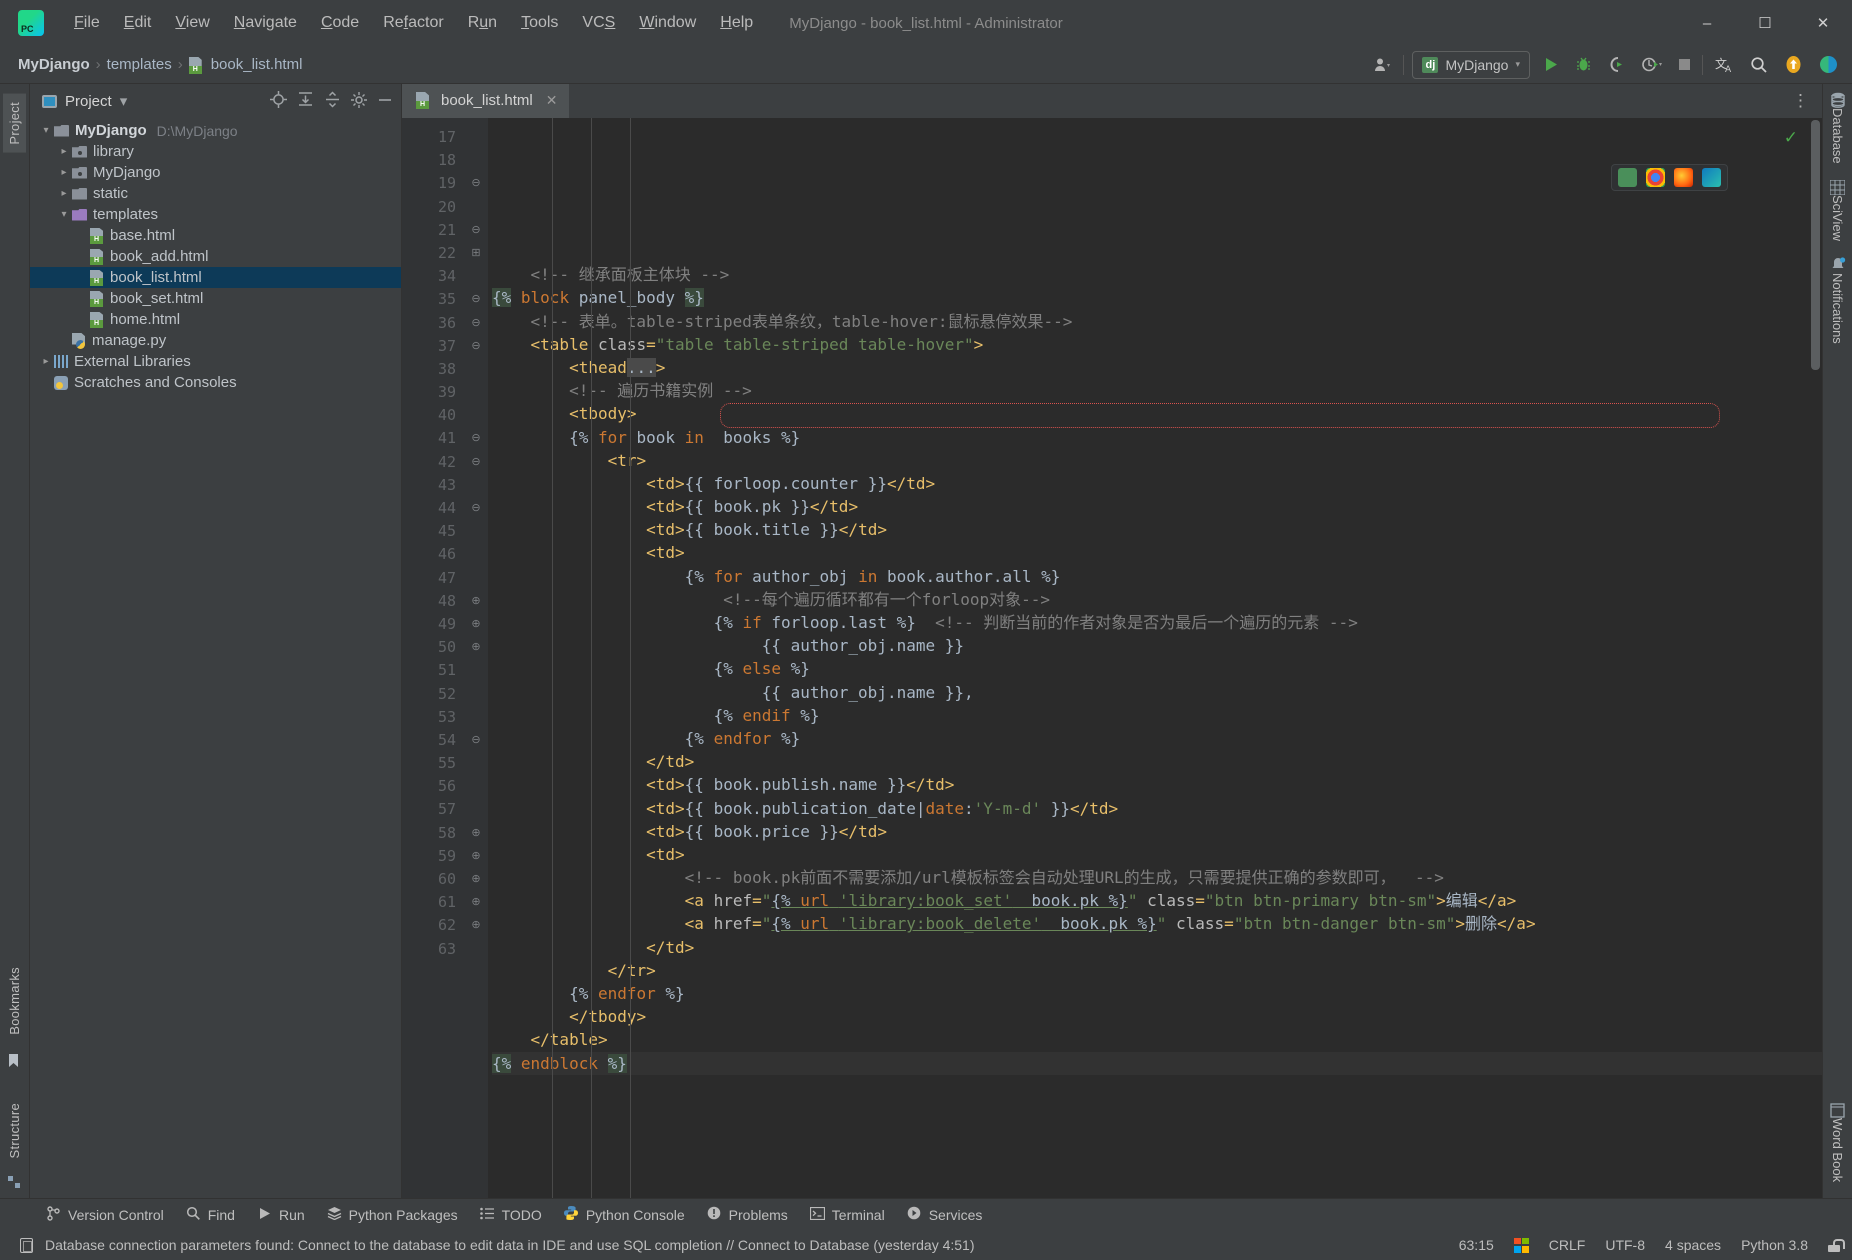  I want to click on windows-icon, so click(1521, 1245).